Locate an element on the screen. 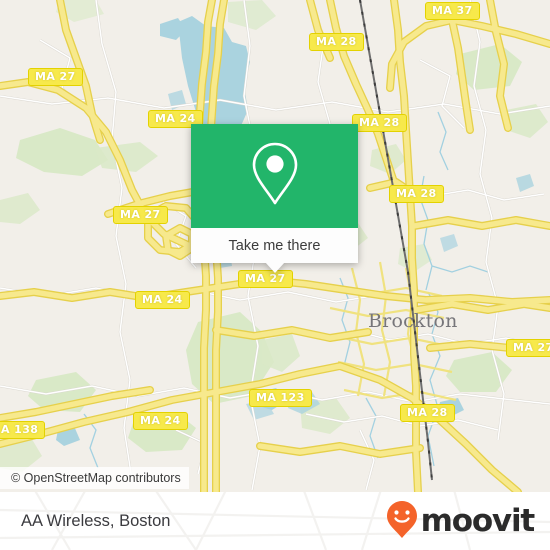 The height and width of the screenshot is (550, 550). route-shield: MA 123 is located at coordinates (280, 398).